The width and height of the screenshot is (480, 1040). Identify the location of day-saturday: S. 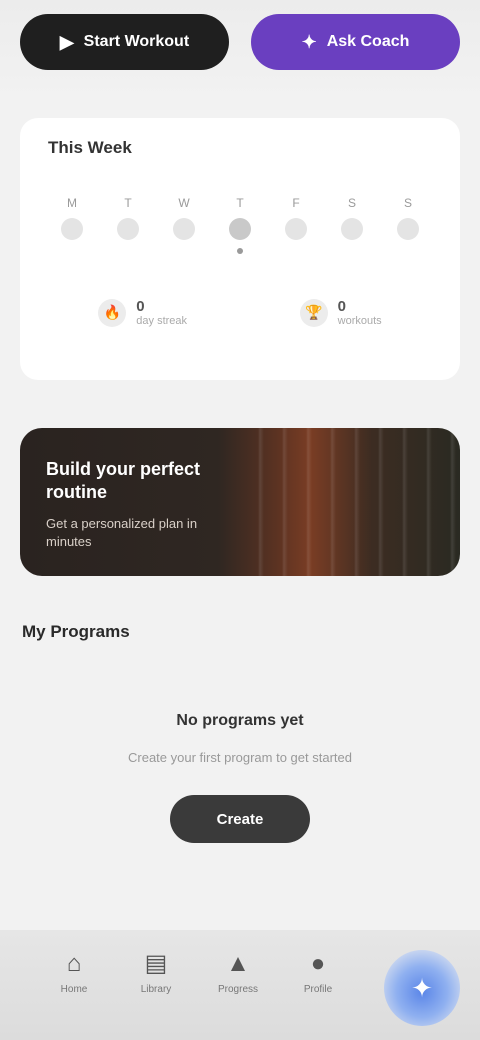
(352, 225).